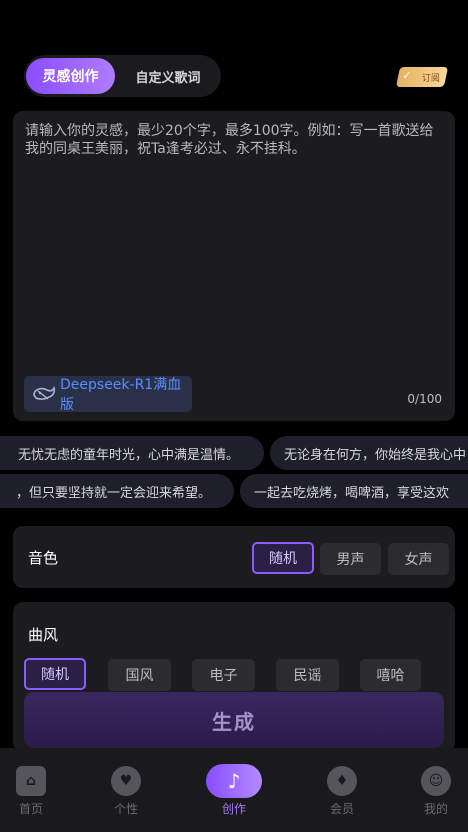 This screenshot has height=832, width=468. I want to click on style-option-electronic: 电子, so click(223, 675).